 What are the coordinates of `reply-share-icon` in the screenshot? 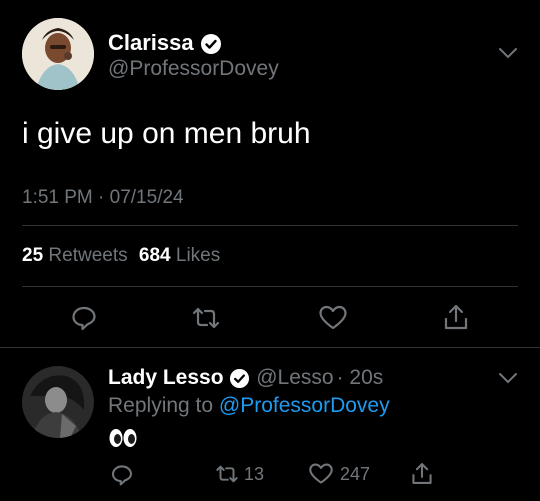 It's located at (422, 473).